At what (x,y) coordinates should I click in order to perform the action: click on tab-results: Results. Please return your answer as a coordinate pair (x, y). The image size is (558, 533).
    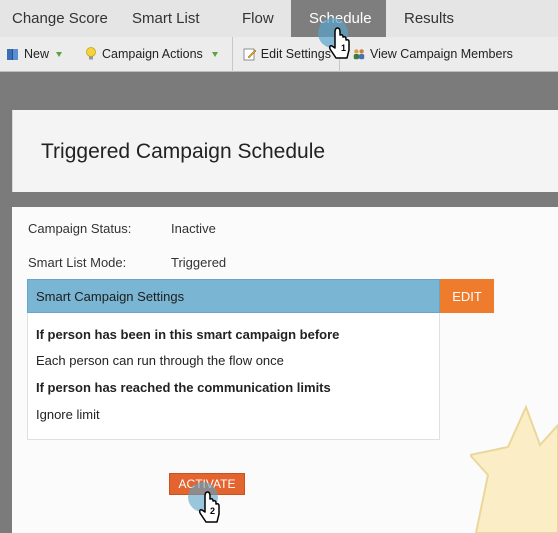
    Looking at the image, I should click on (431, 18).